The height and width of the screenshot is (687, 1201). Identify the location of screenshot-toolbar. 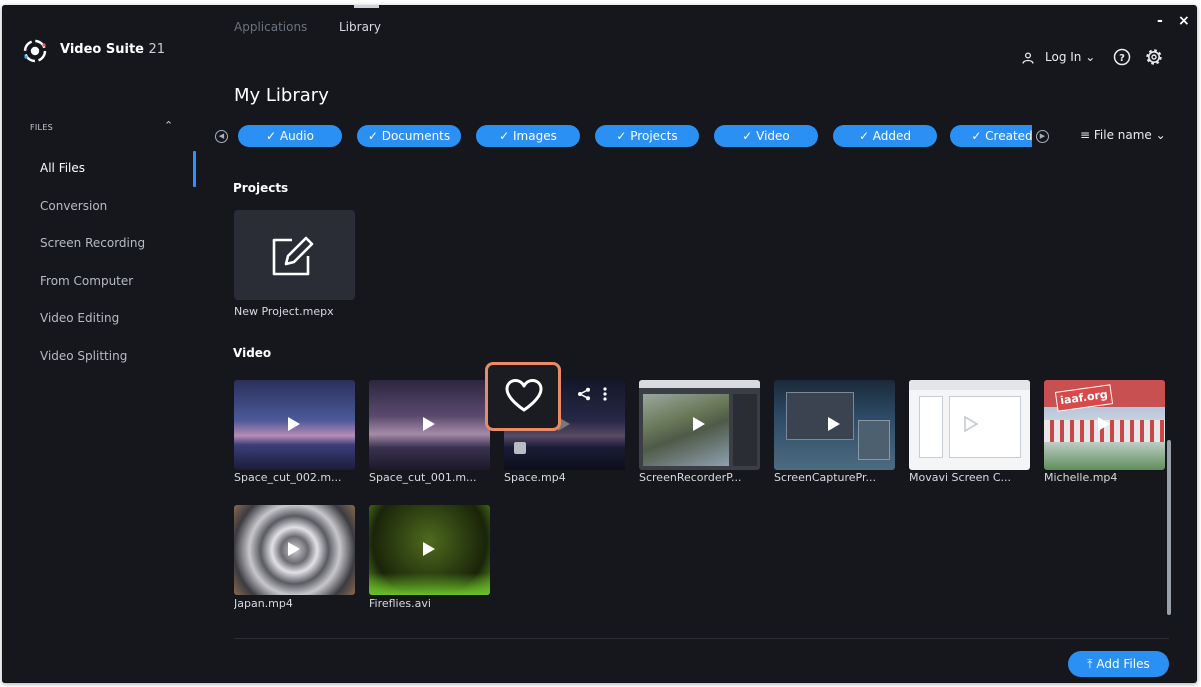
(969, 385).